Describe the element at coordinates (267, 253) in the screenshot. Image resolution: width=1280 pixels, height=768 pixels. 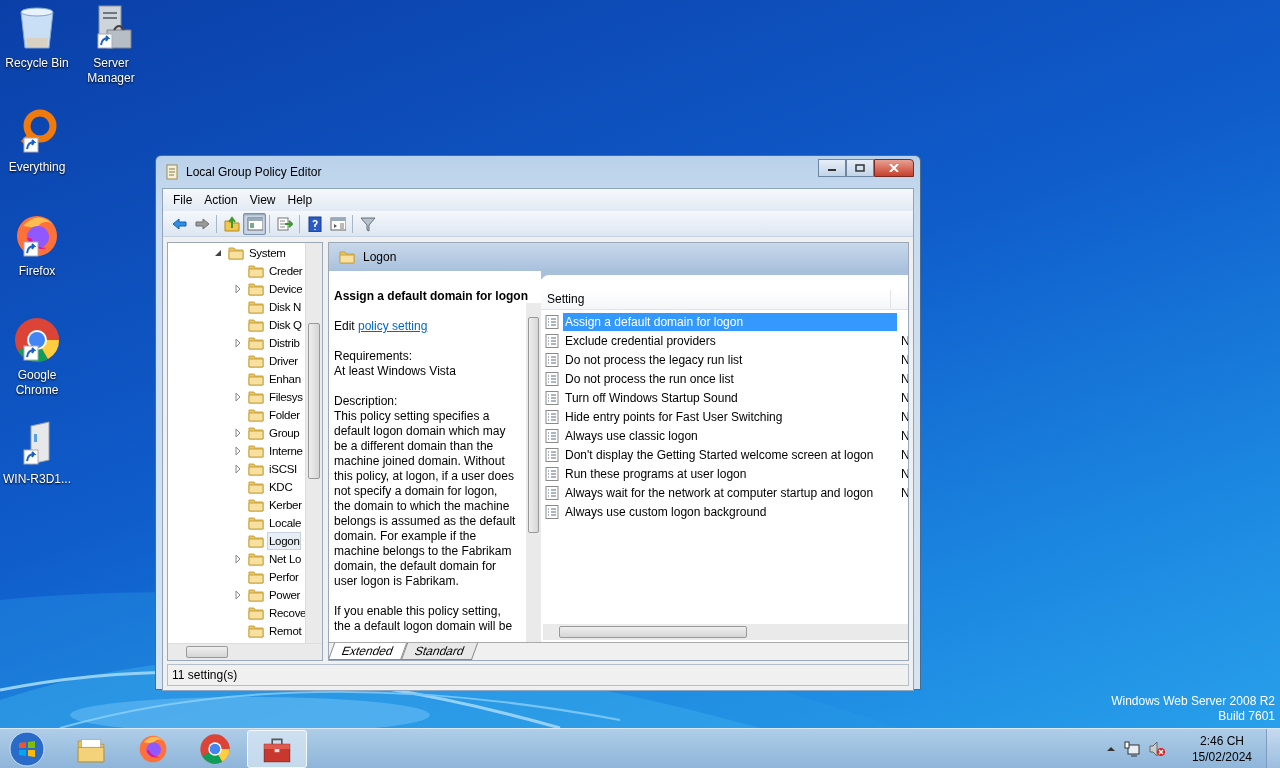
I see `tree-item: System` at that location.